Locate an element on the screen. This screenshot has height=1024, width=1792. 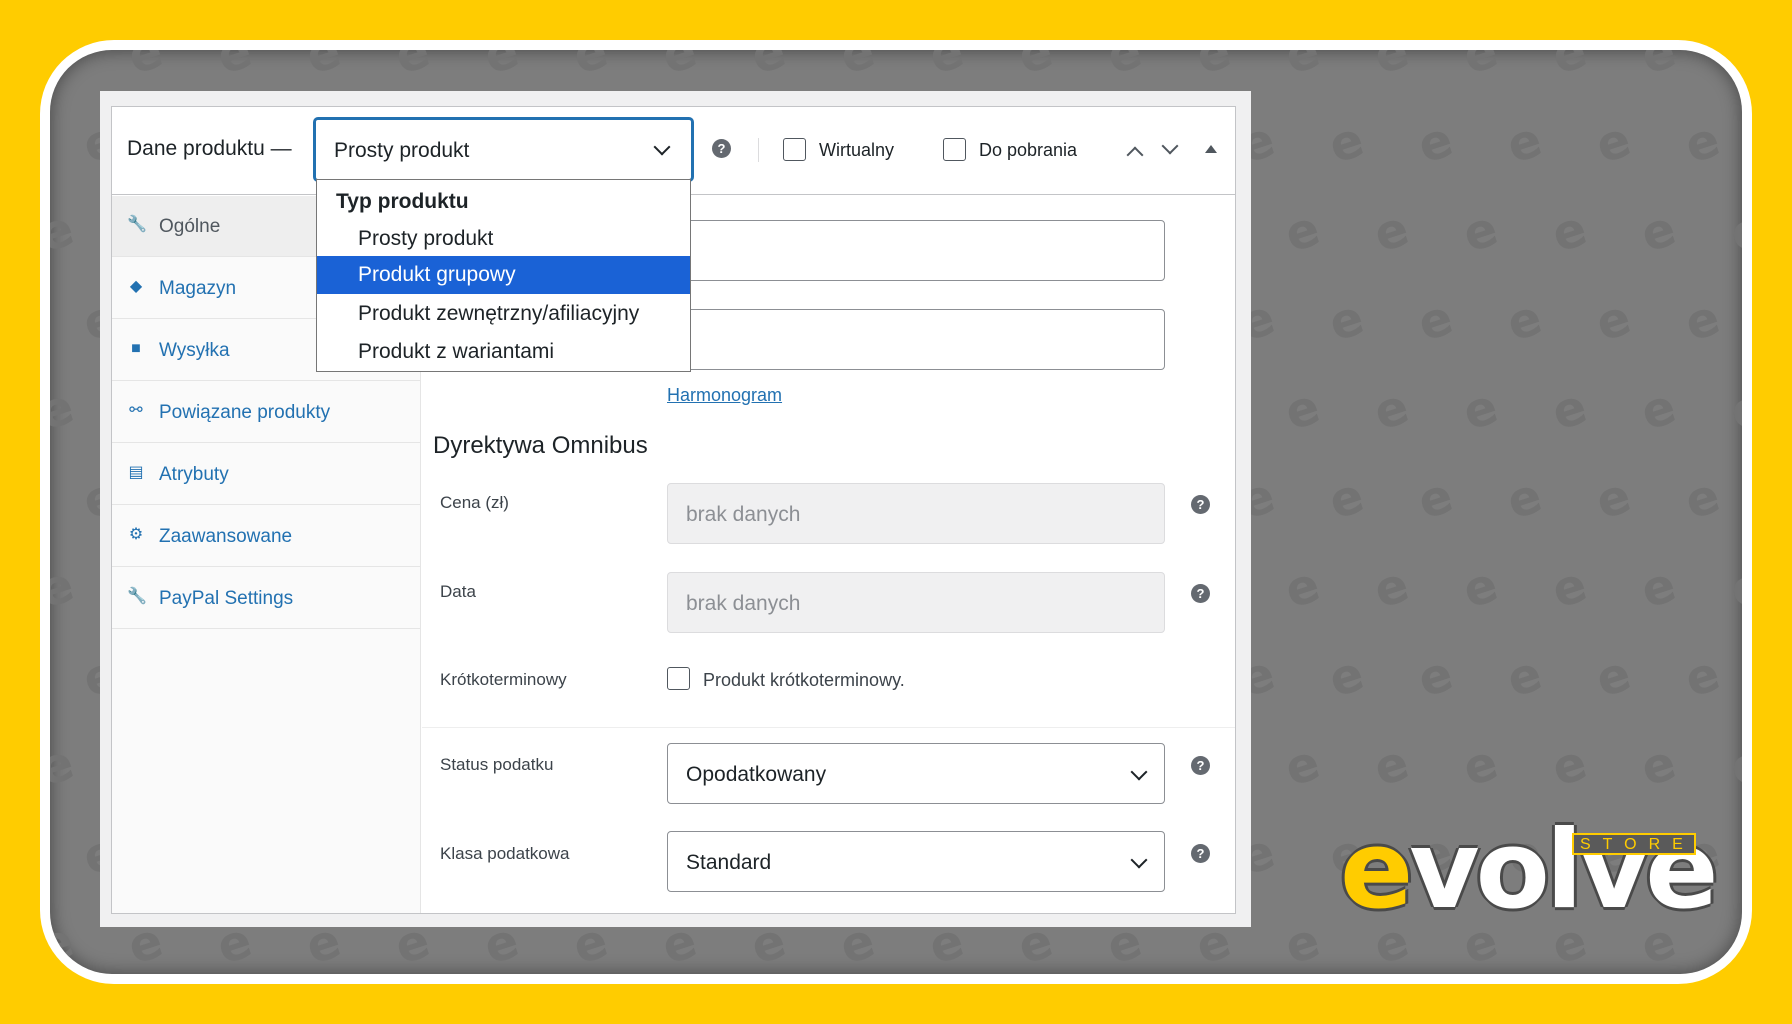
tax-status-label: Status podatku is located at coordinates (497, 764).